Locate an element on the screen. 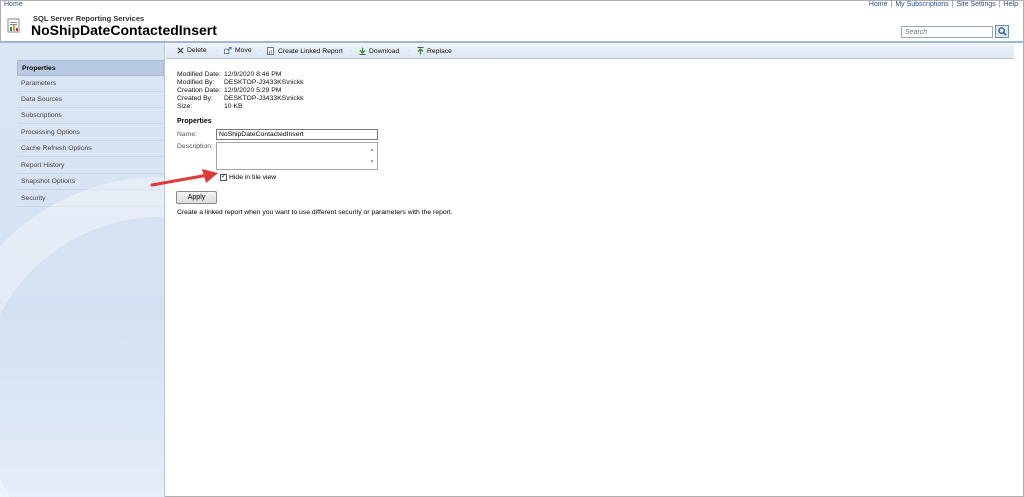 This screenshot has width=1024, height=497. description-field: ▲ ▼ is located at coordinates (297, 156).